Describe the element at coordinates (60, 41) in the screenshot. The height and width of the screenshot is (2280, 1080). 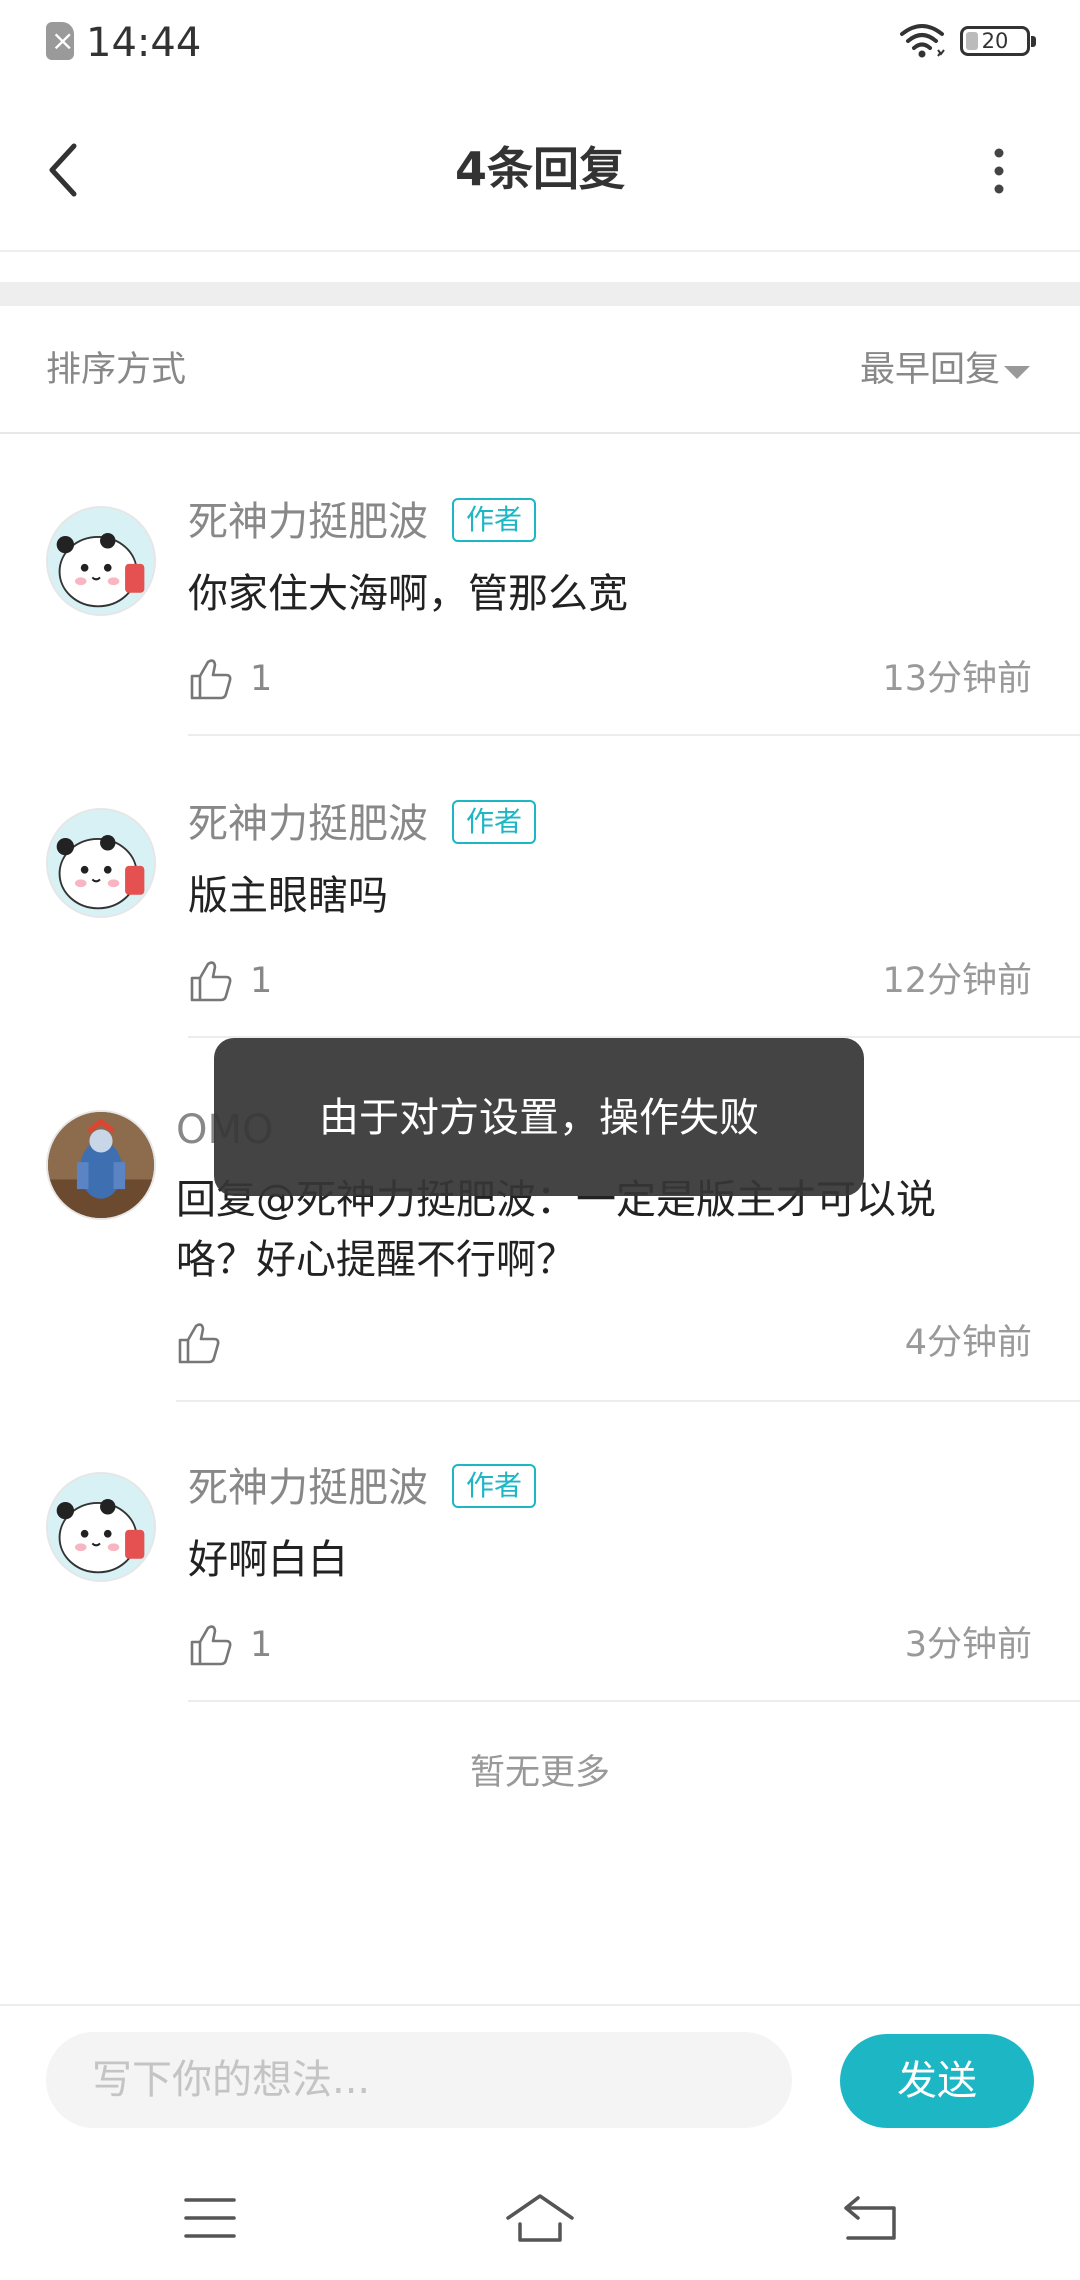
I see `sim-icon` at that location.